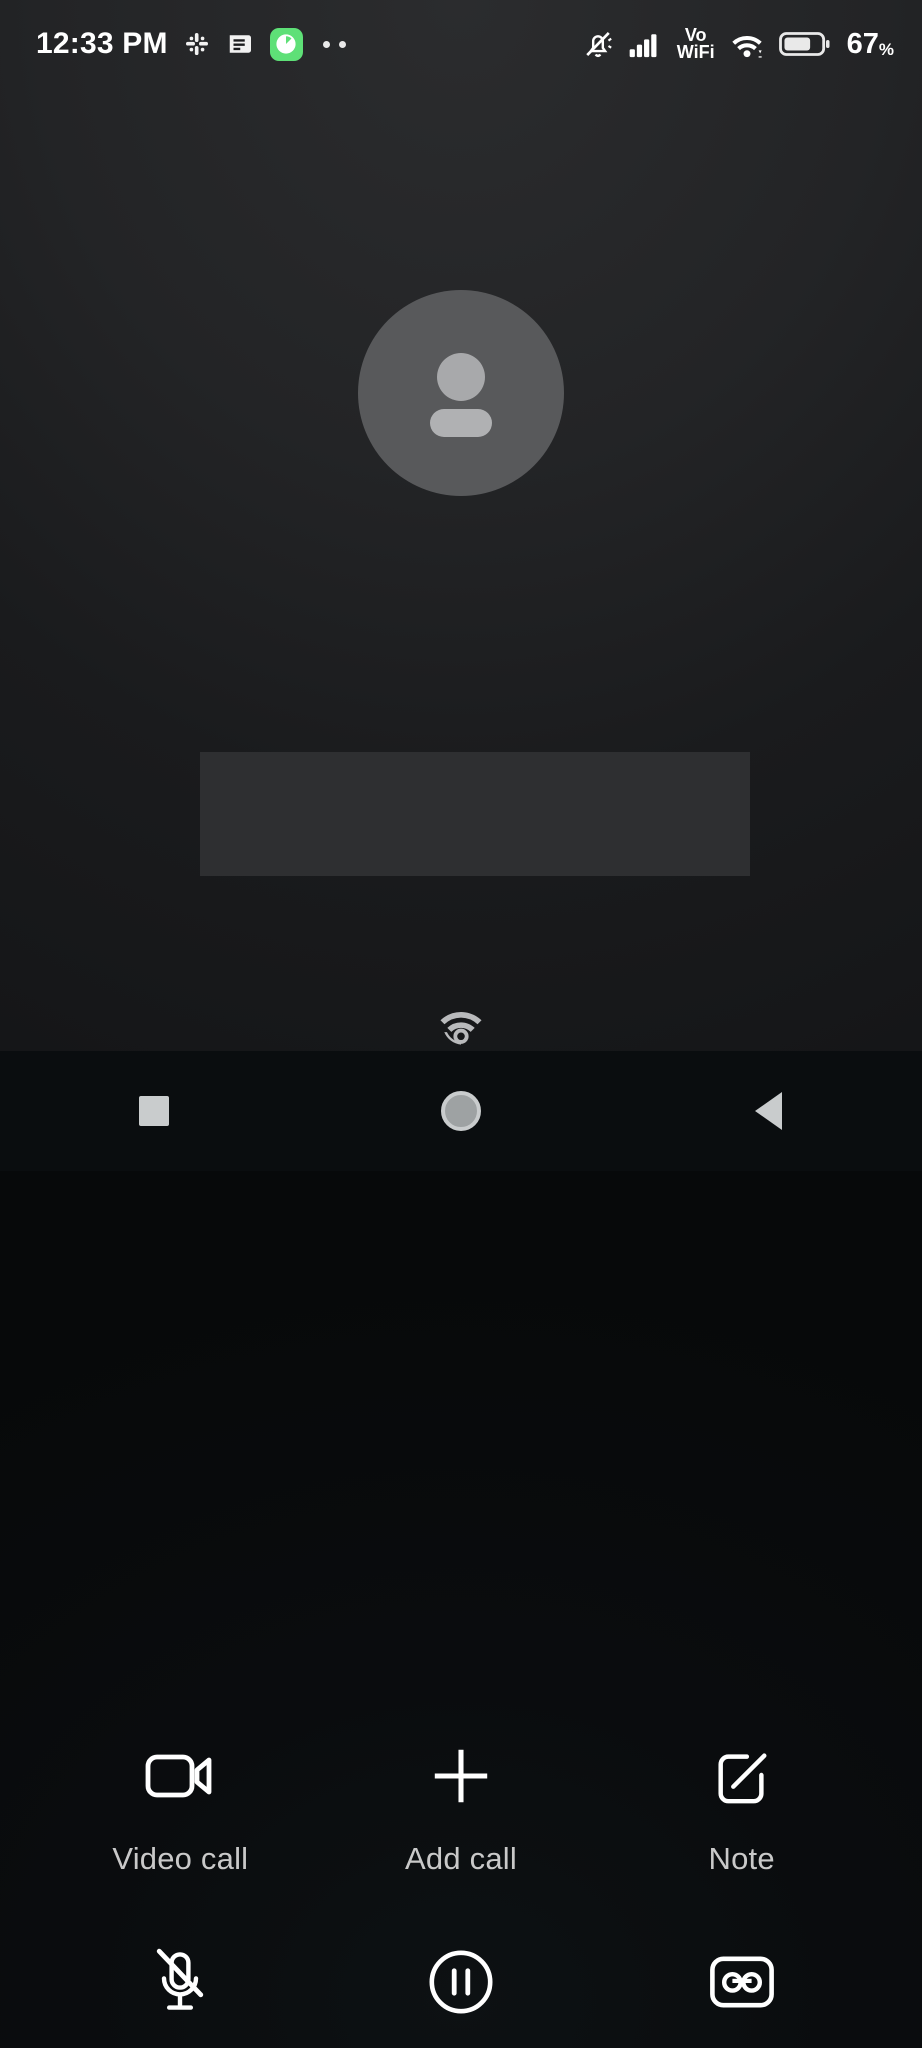 The image size is (922, 2048). I want to click on cassette-tape-icon, so click(742, 1982).